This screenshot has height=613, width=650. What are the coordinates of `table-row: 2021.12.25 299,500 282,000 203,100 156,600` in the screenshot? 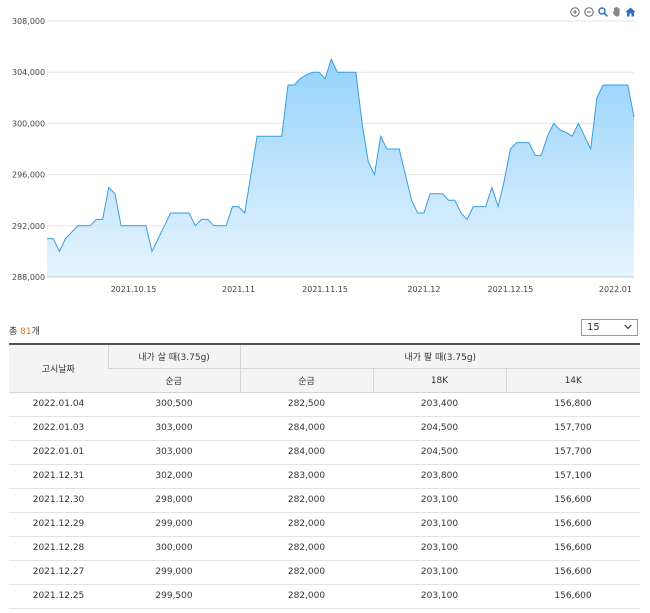 It's located at (325, 596).